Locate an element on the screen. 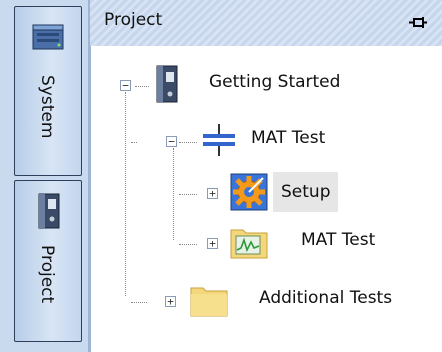 This screenshot has width=442, height=352. settings-gear-icon is located at coordinates (249, 192).